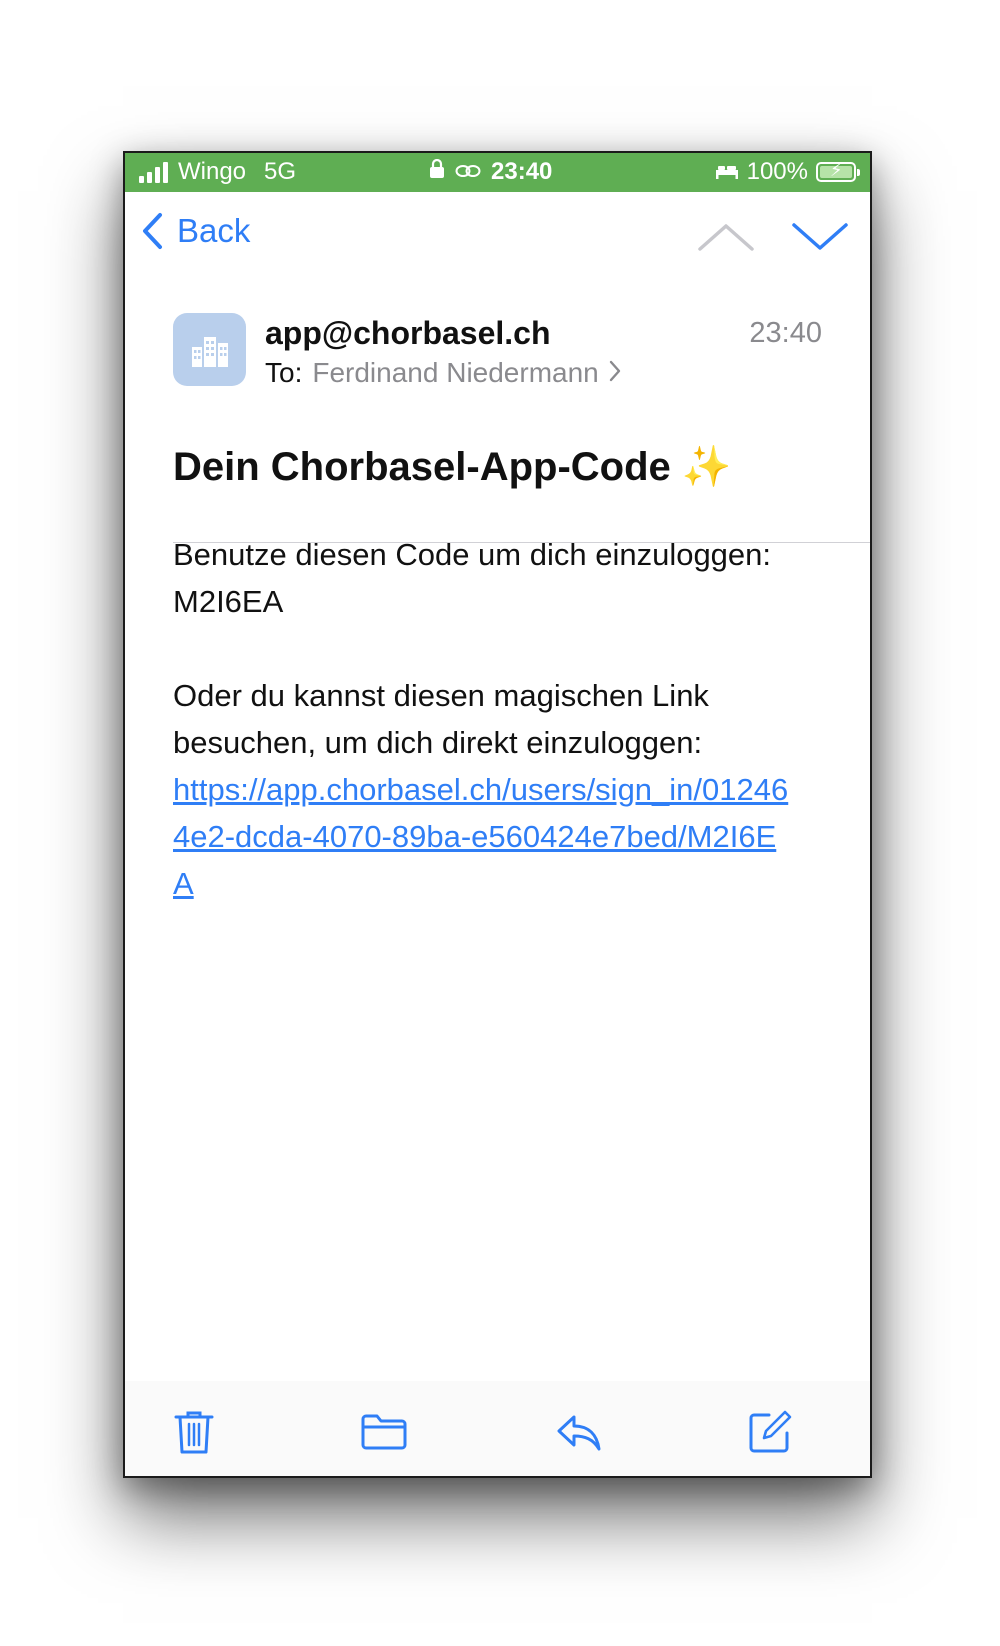  I want to click on status-time: 23:40, so click(522, 171).